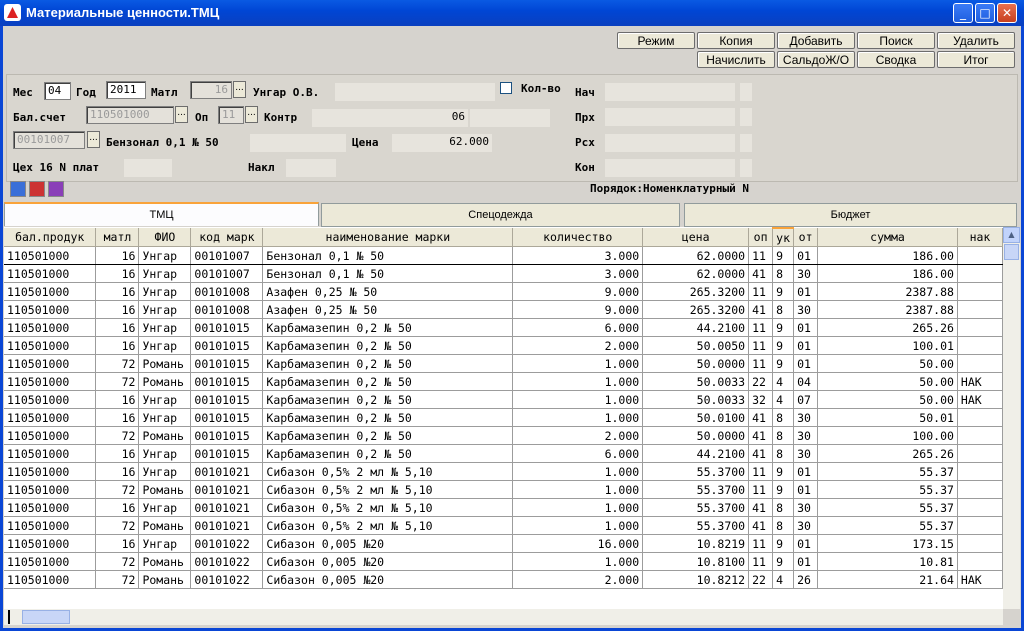  What do you see at coordinates (806, 345) in the screenshot?
I see `table-cell: 01` at bounding box center [806, 345].